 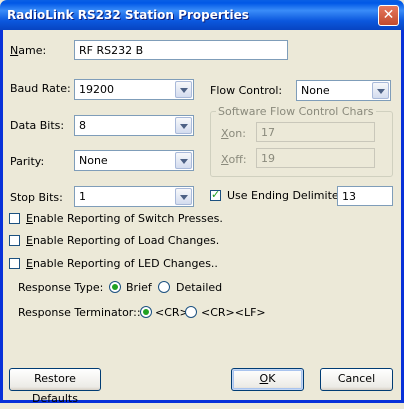 I want to click on ok-button: OK, so click(x=267, y=379).